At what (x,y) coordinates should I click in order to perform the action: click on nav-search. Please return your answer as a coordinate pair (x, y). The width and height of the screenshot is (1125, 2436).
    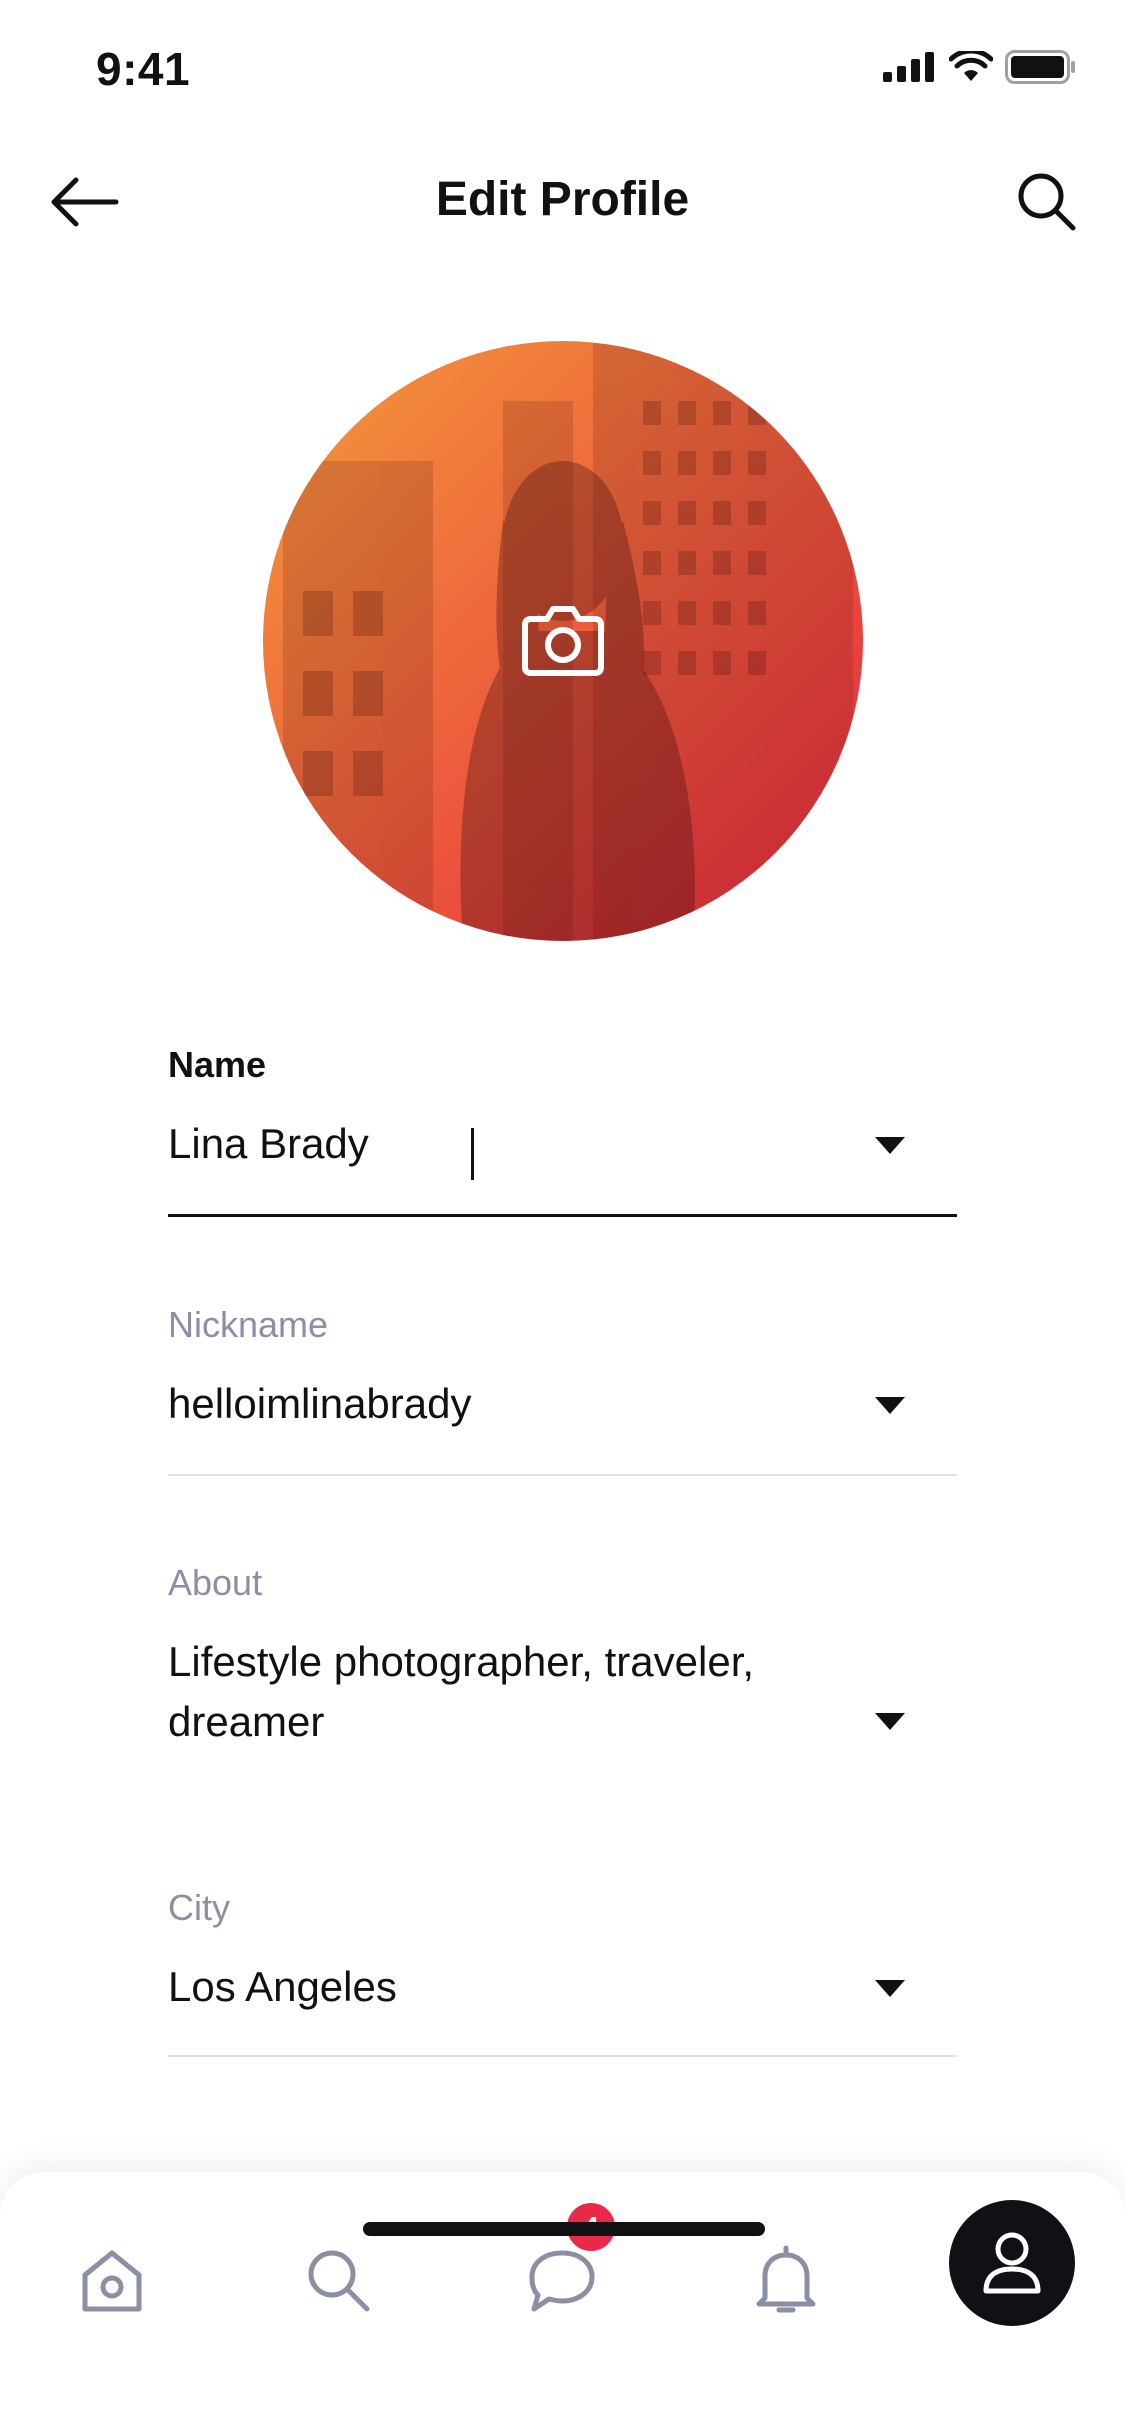
    Looking at the image, I should click on (338, 2280).